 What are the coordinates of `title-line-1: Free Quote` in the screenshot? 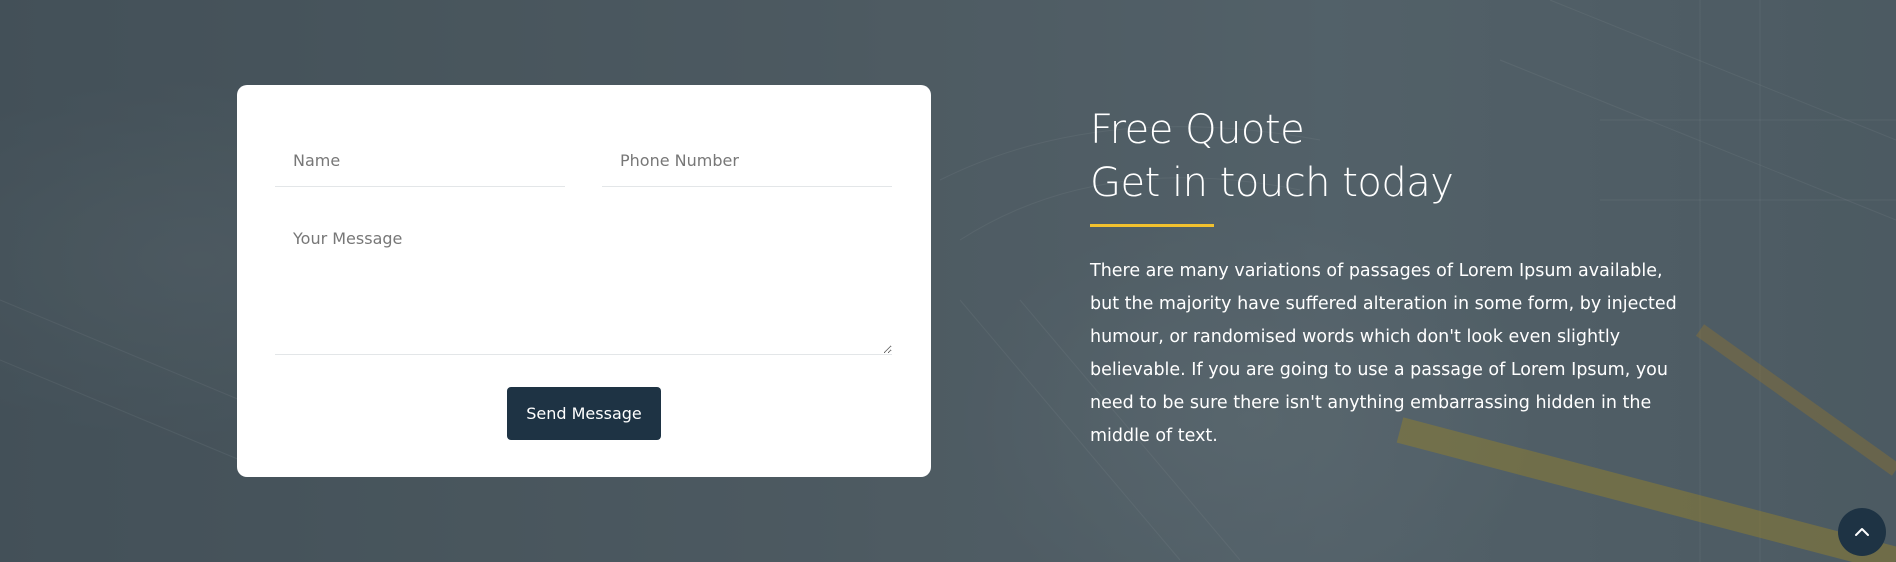 It's located at (1197, 130).